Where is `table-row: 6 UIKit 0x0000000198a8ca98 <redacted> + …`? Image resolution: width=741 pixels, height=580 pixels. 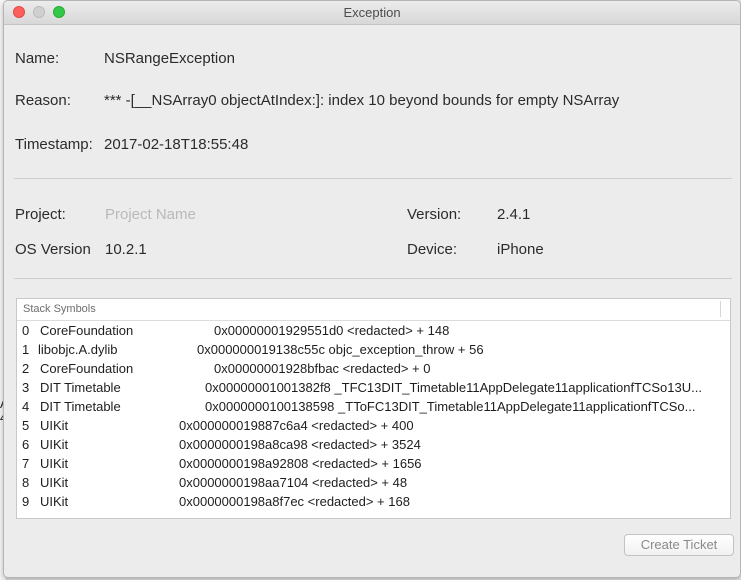
table-row: 6 UIKit 0x0000000198a8ca98 <redacted> + … is located at coordinates (373, 444).